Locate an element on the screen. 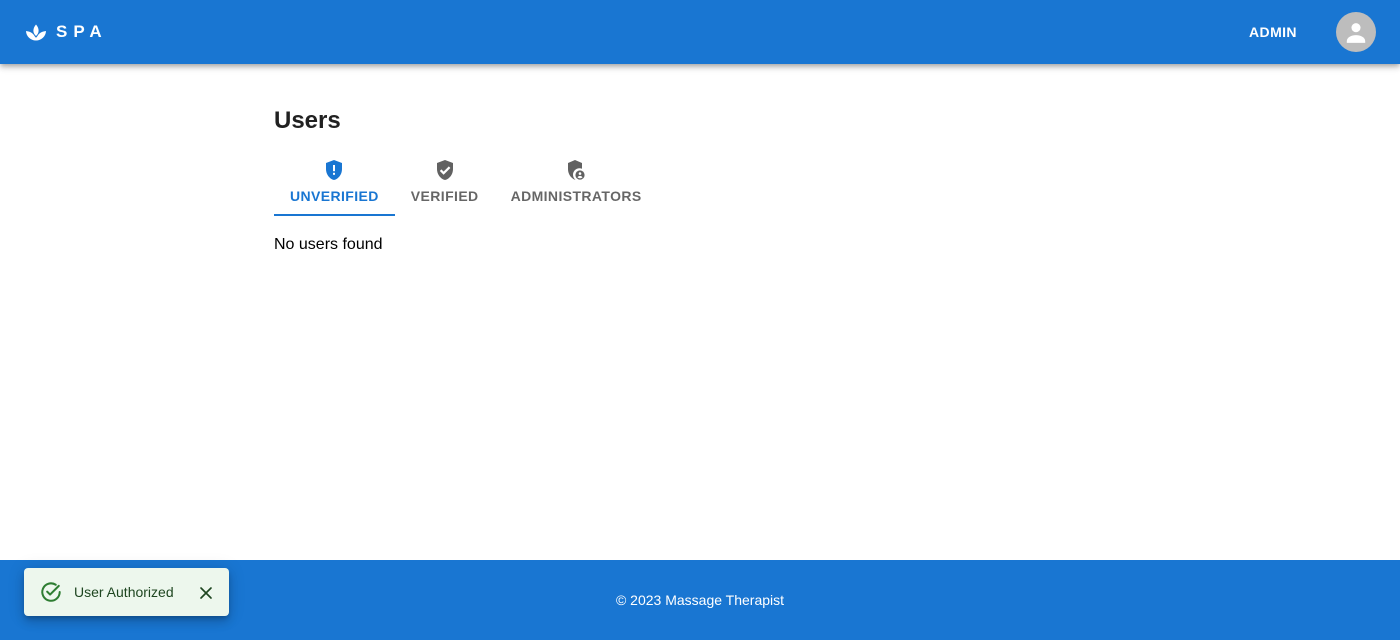  success-snackbar: User Authorized is located at coordinates (126, 592).